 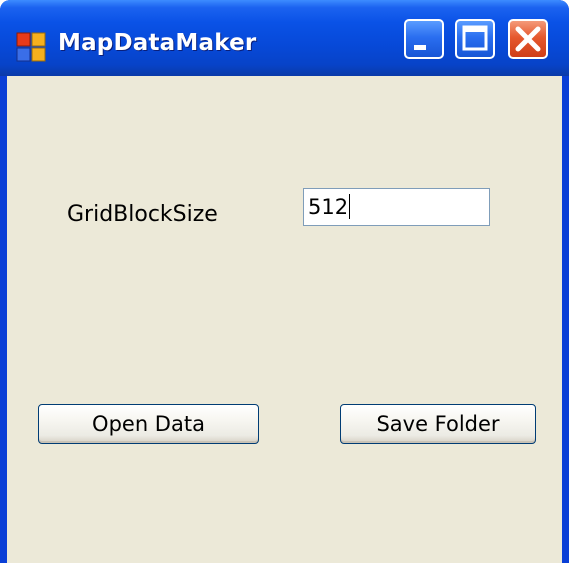 I want to click on close-icon, so click(x=528, y=39).